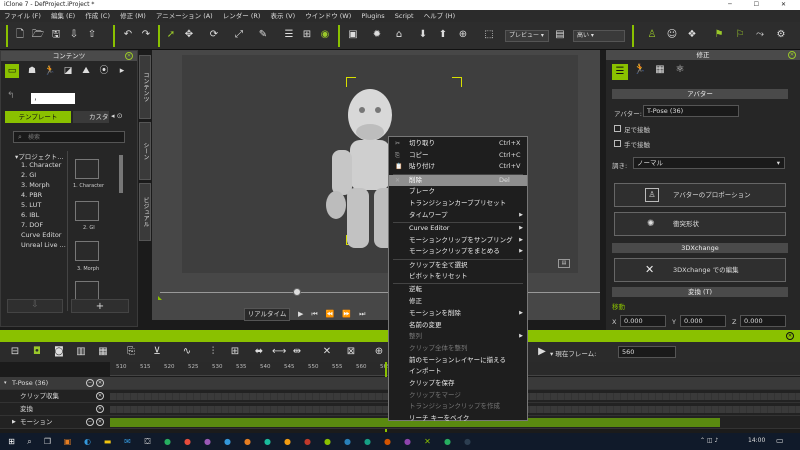  I want to click on context-menu-item: クリップを保存, so click(458, 383).